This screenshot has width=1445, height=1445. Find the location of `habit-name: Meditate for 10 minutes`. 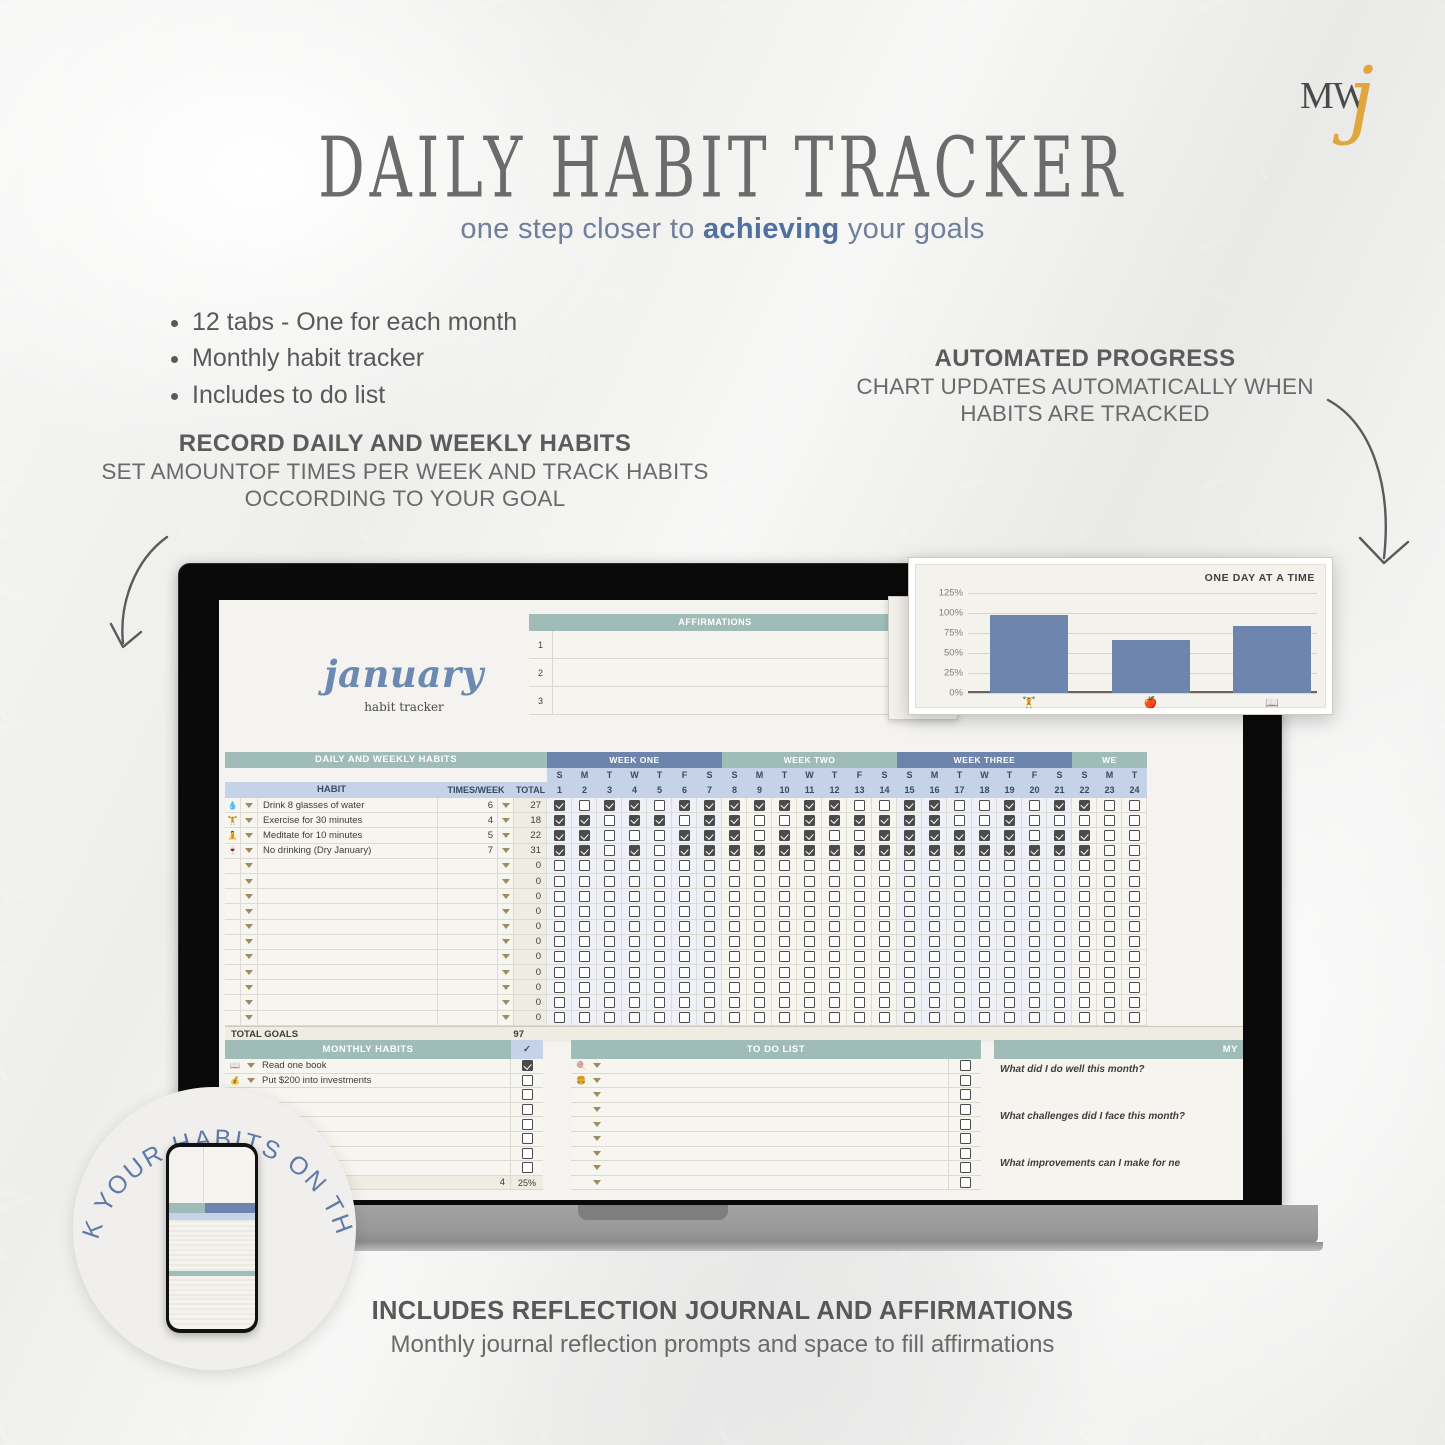

habit-name: Meditate for 10 minutes is located at coordinates (348, 836).